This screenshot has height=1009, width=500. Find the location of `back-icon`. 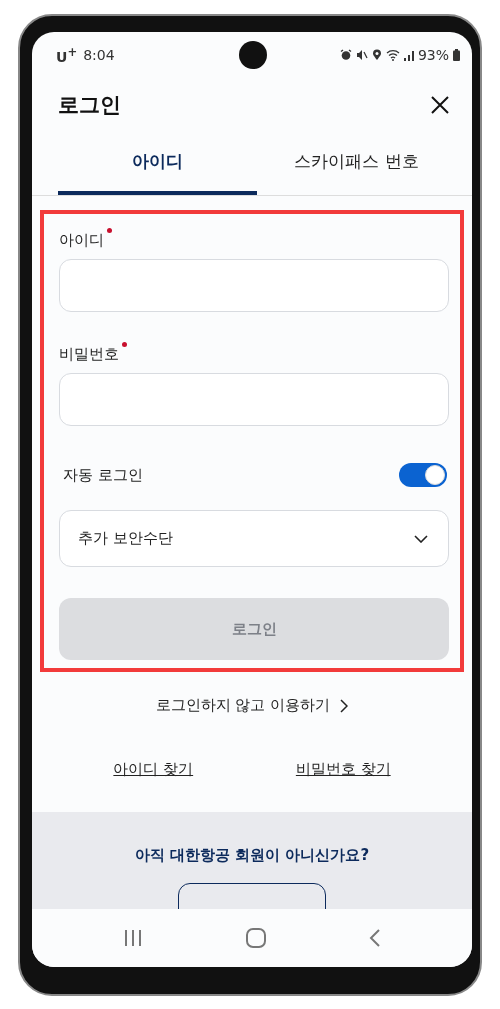

back-icon is located at coordinates (375, 938).